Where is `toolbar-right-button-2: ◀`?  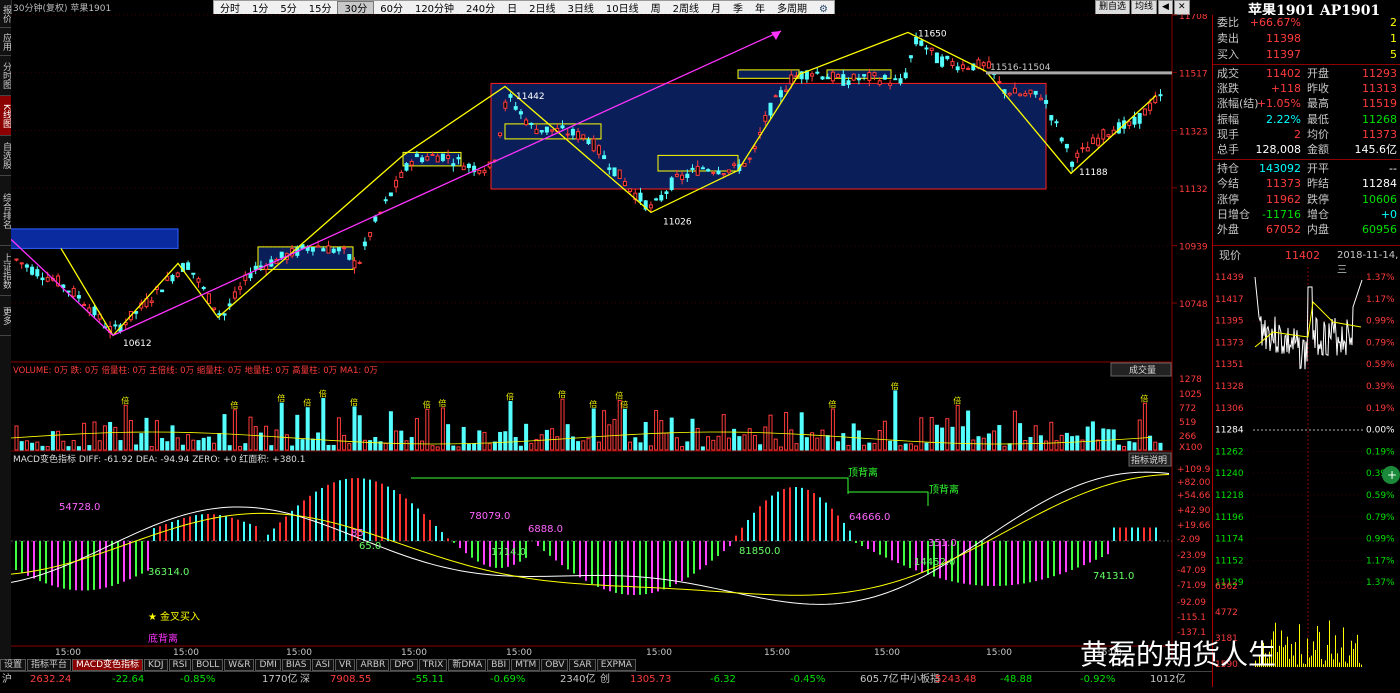 toolbar-right-button-2: ◀ is located at coordinates (1165, 7).